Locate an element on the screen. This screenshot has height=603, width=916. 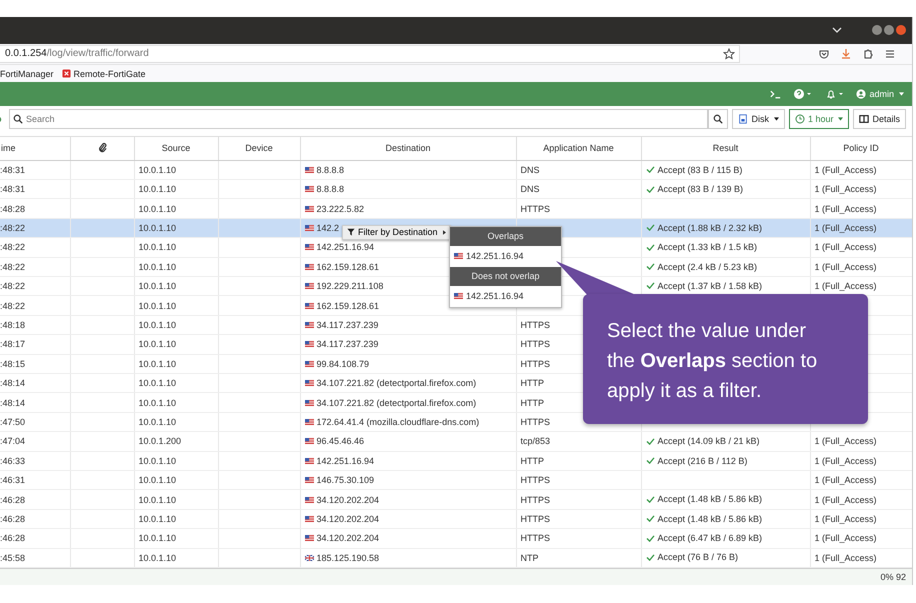
column-header is located at coordinates (102, 148).